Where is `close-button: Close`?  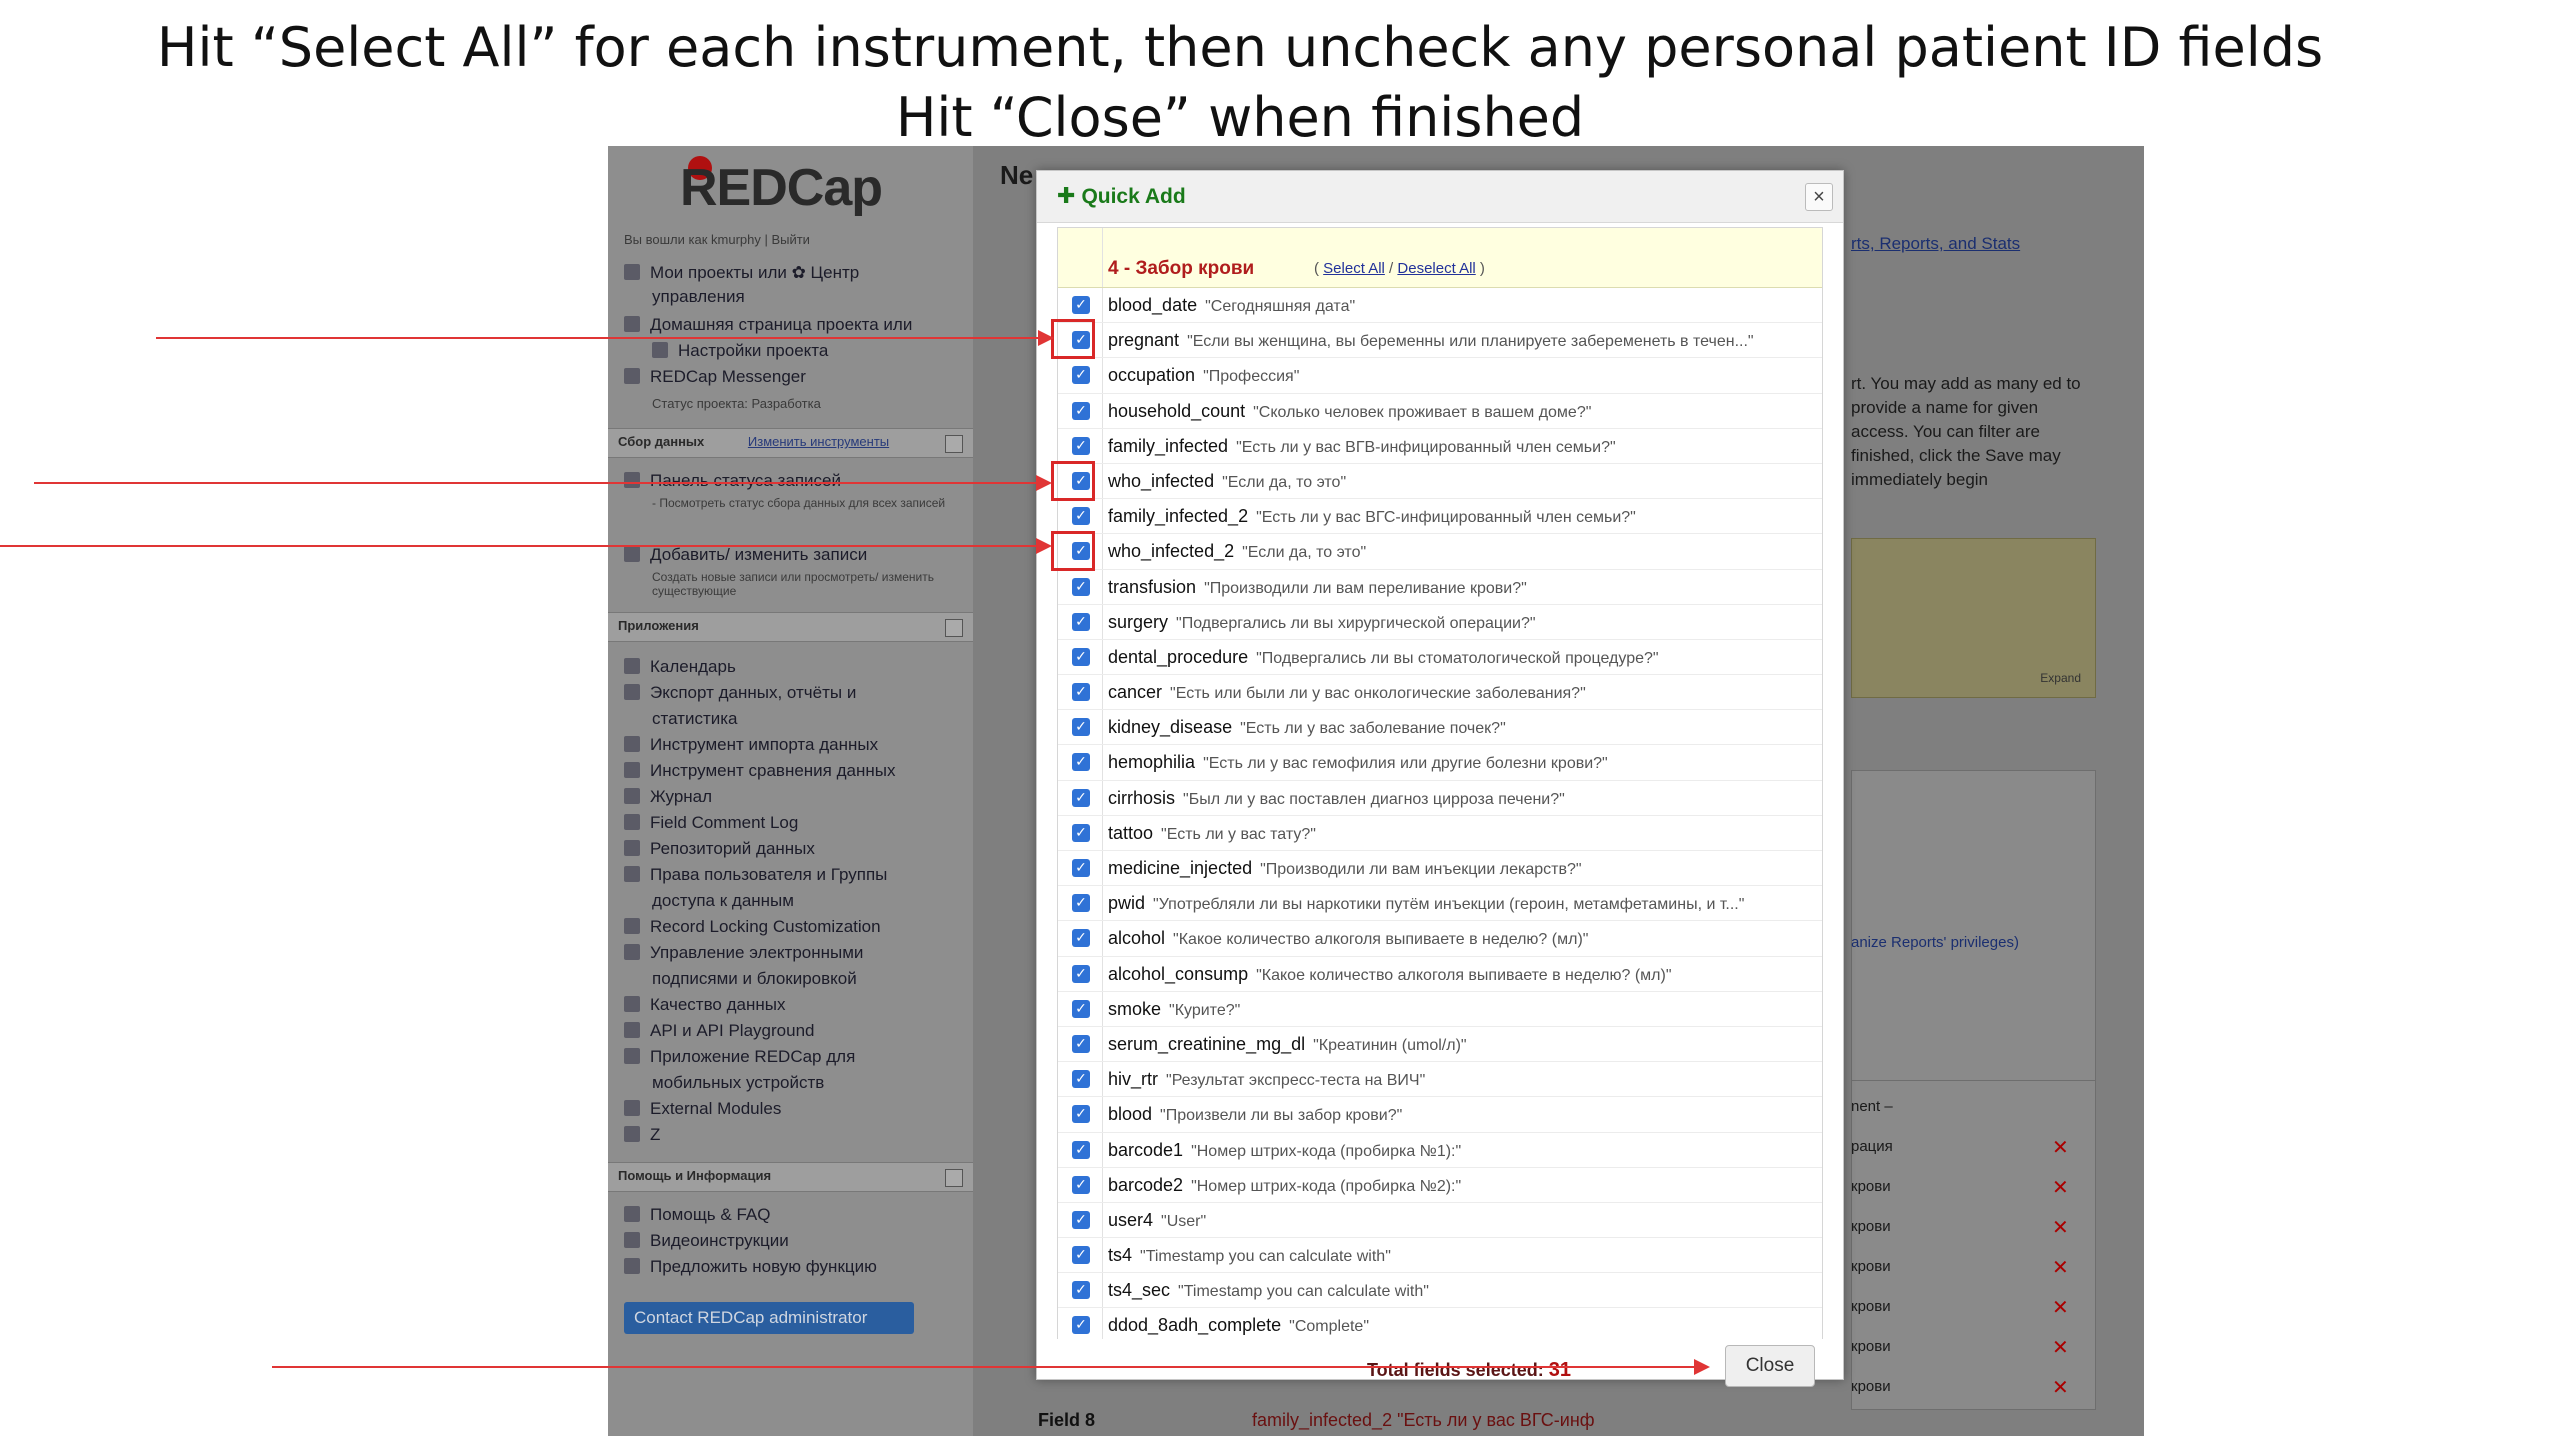
close-button: Close is located at coordinates (1770, 1366).